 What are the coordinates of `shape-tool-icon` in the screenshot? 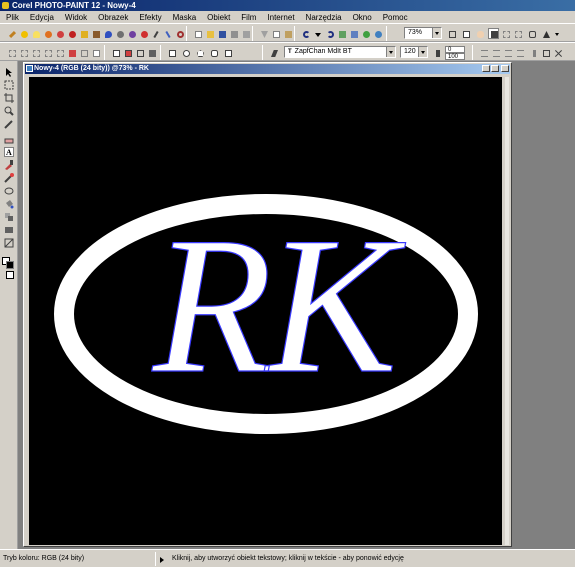 It's located at (9, 191).